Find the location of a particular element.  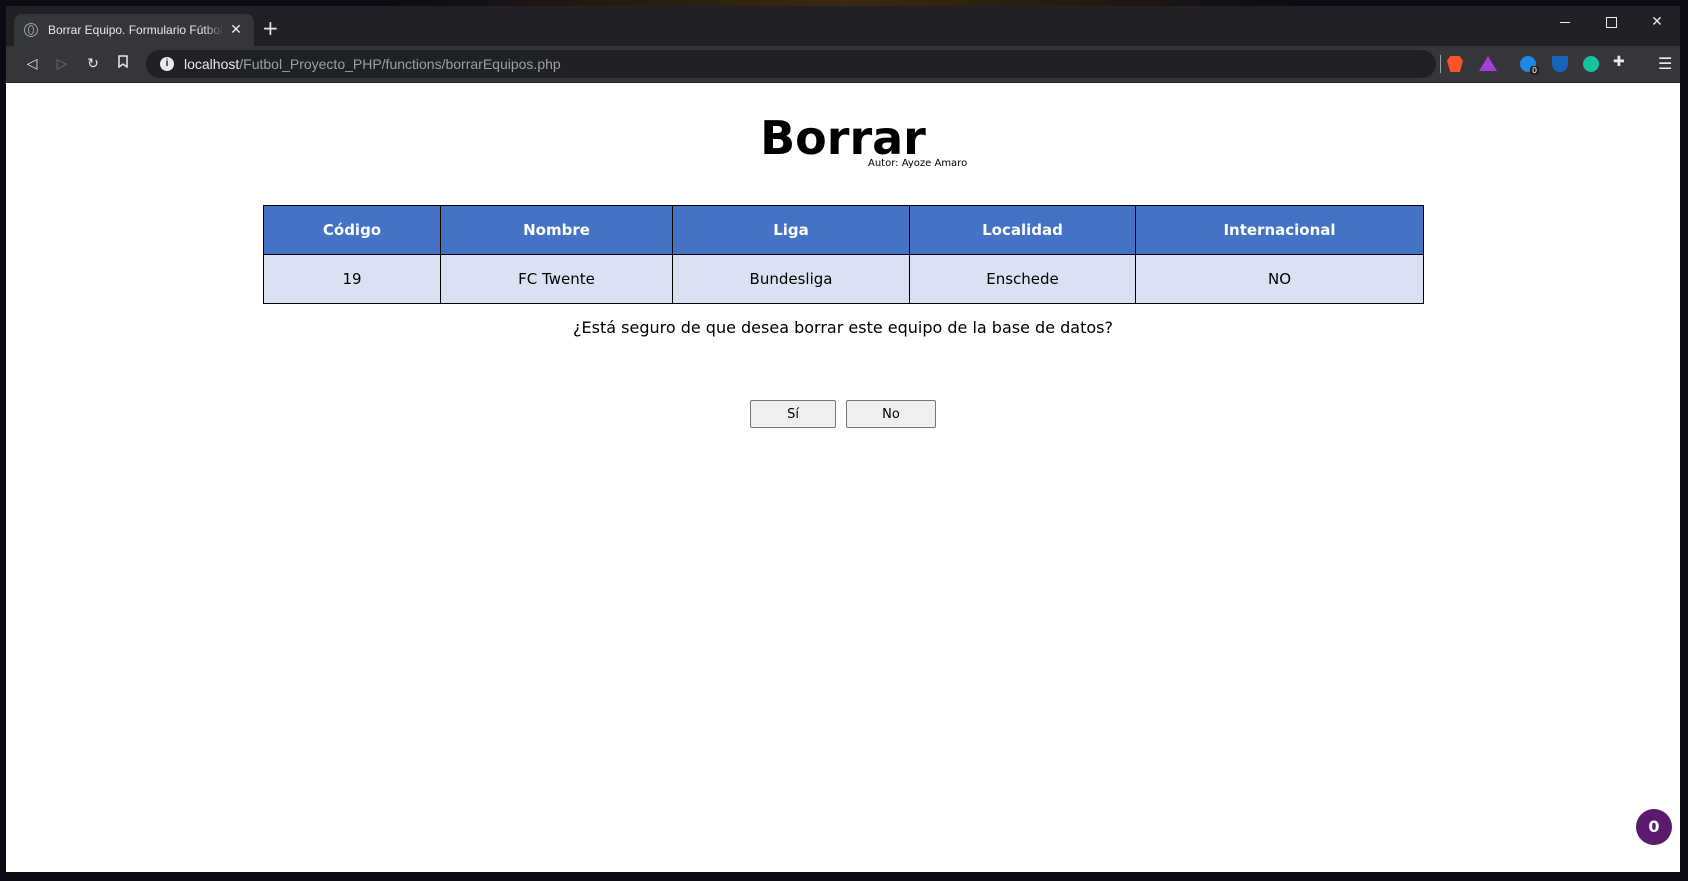

title-bar: Borrar Equipo. Formulario Fútbol P ✕ + ✕ is located at coordinates (843, 26).